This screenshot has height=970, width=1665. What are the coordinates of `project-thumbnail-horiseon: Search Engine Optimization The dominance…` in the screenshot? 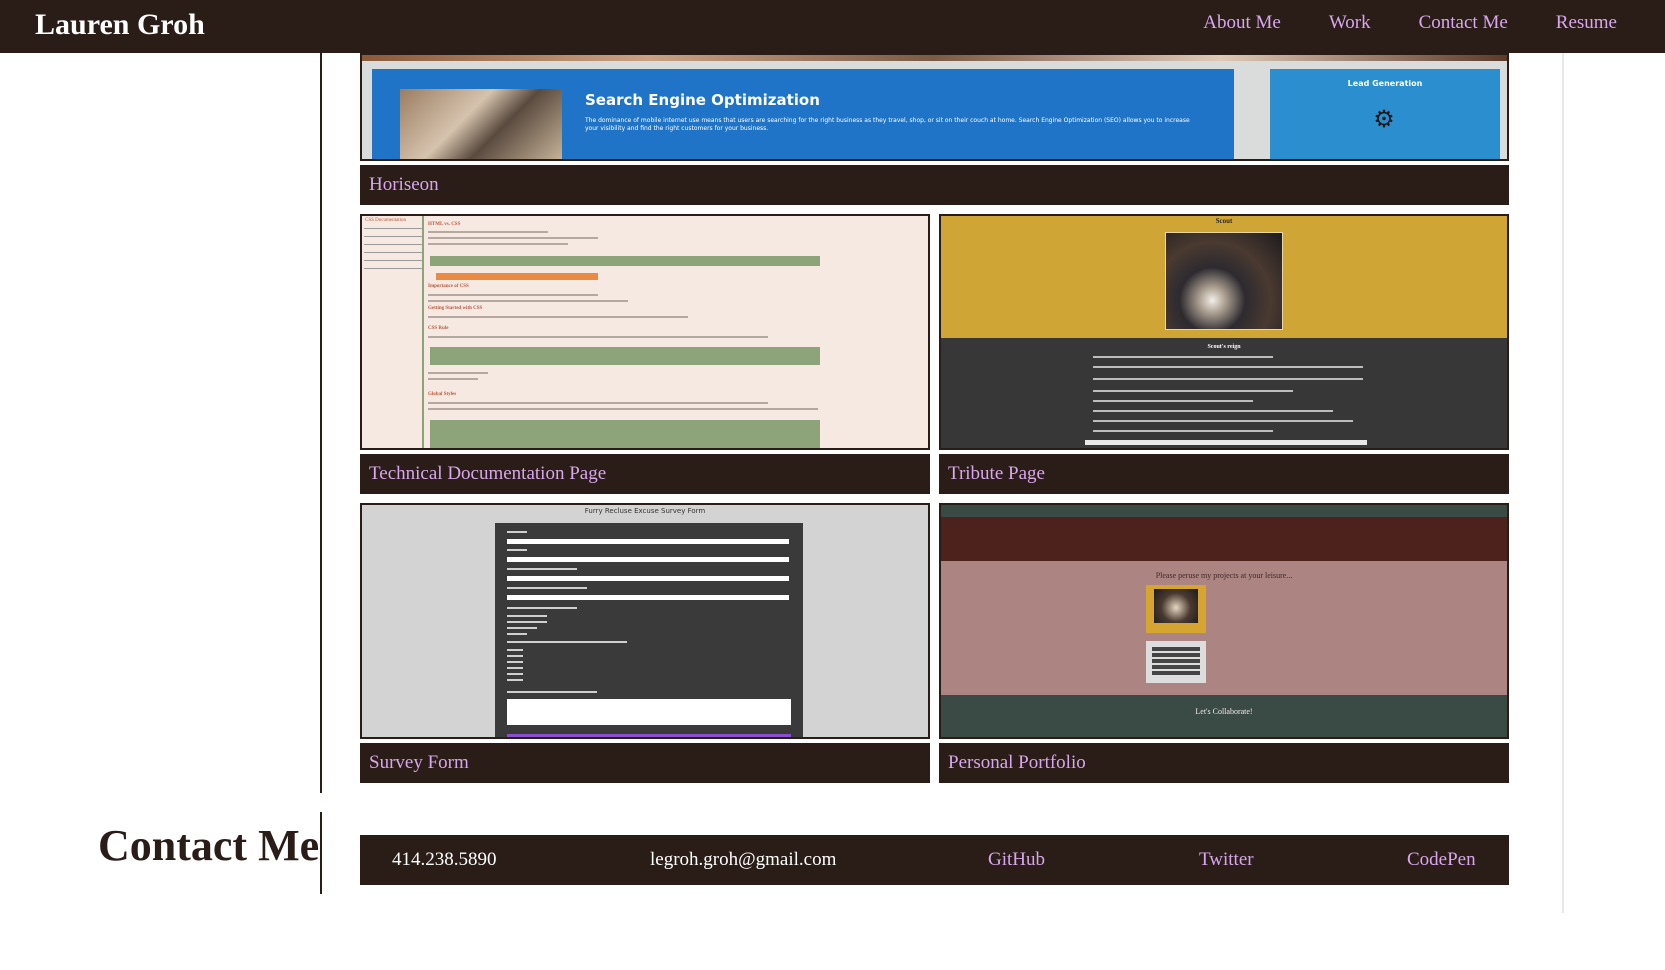 It's located at (934, 107).